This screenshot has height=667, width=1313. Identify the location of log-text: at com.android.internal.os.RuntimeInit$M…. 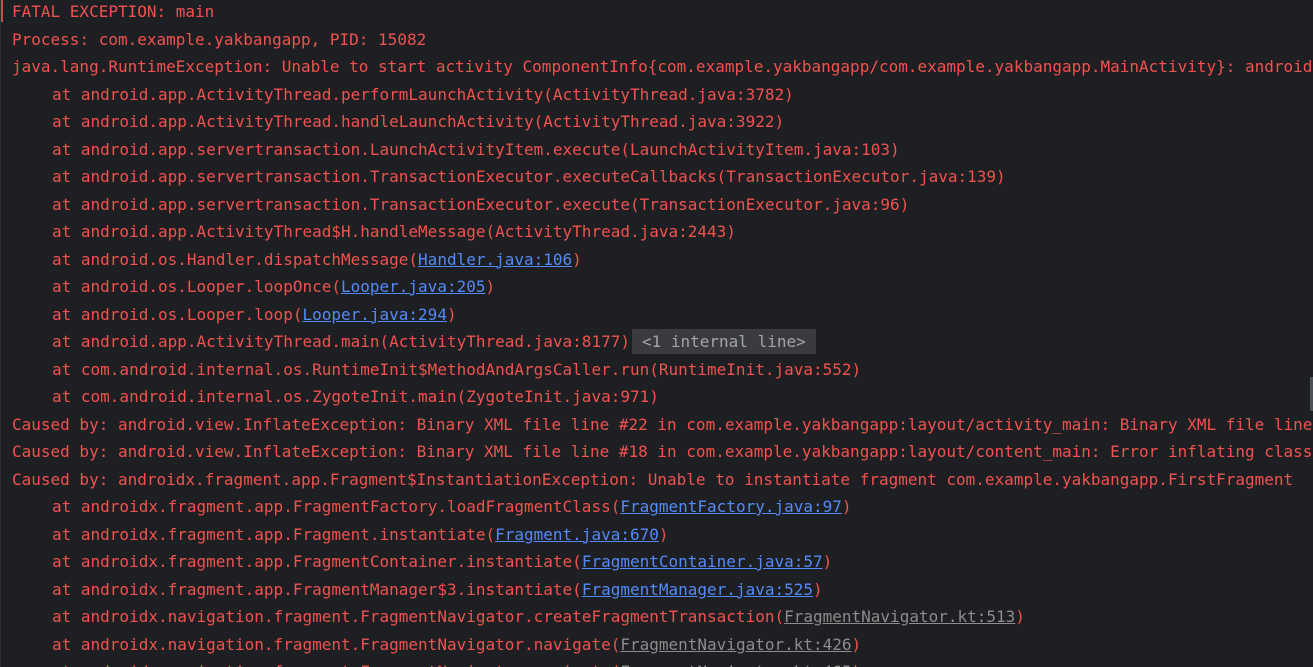
(457, 369).